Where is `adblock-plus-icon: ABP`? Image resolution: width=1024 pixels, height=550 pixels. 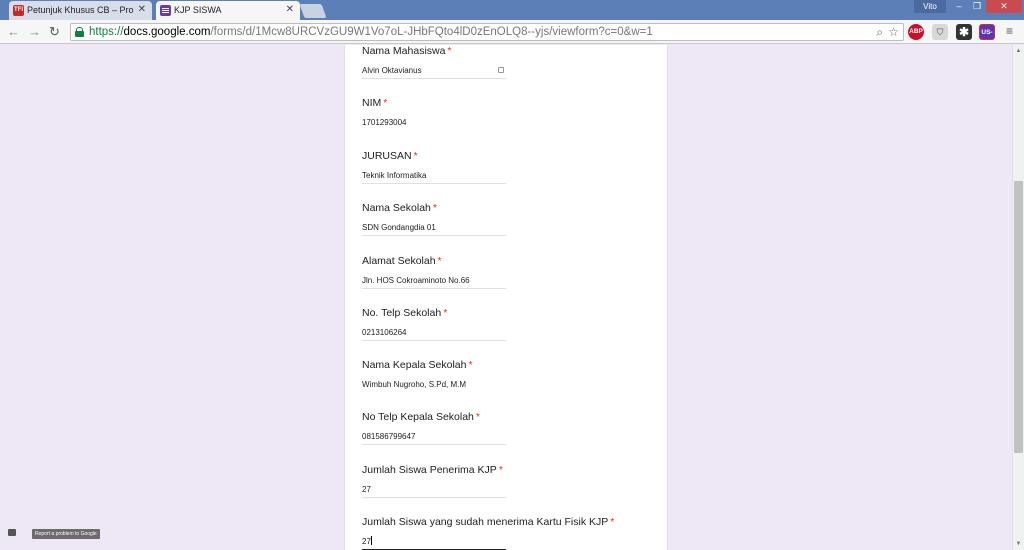 adblock-plus-icon: ABP is located at coordinates (916, 32).